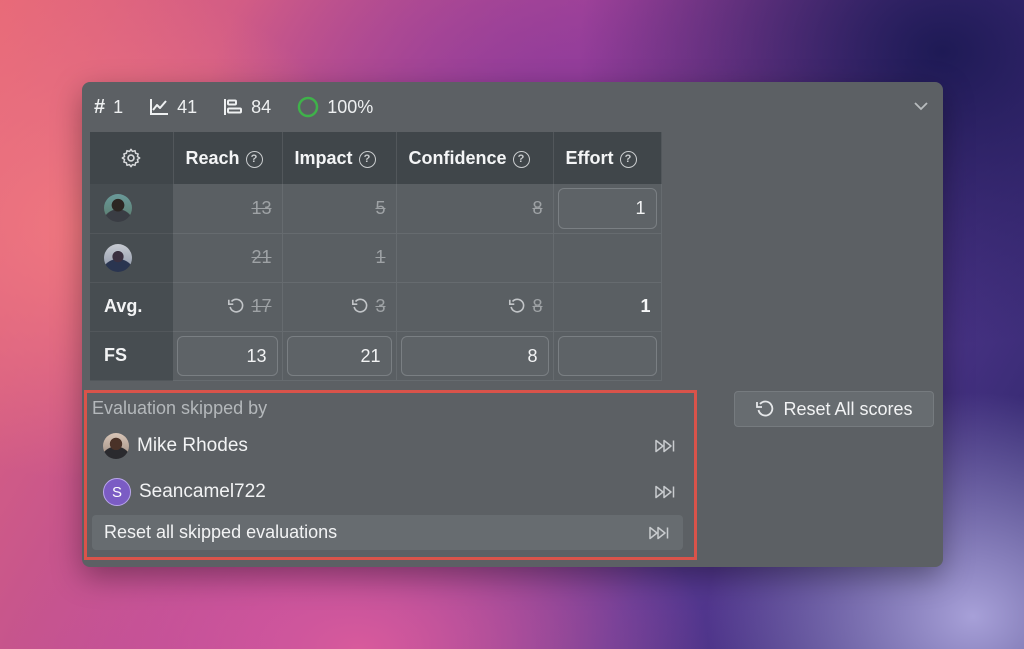 The height and width of the screenshot is (649, 1024). I want to click on progress-stat: 100%, so click(335, 107).